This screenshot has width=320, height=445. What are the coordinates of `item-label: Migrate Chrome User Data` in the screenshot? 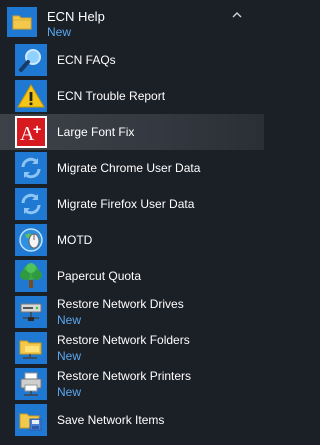 It's located at (129, 168).